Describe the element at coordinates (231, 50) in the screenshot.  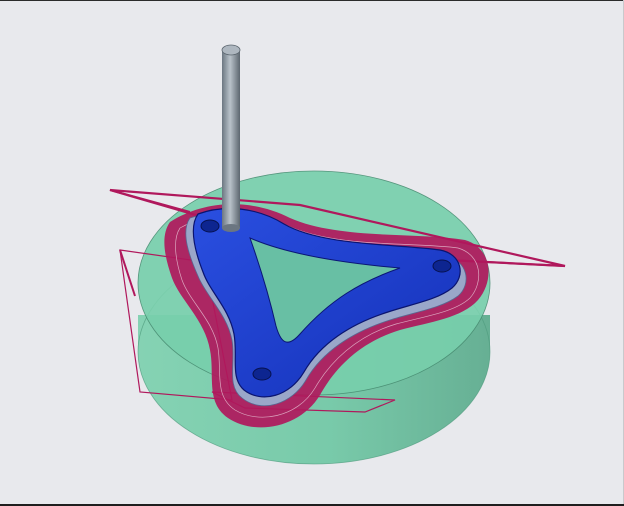
I see `tool-top-cap` at that location.